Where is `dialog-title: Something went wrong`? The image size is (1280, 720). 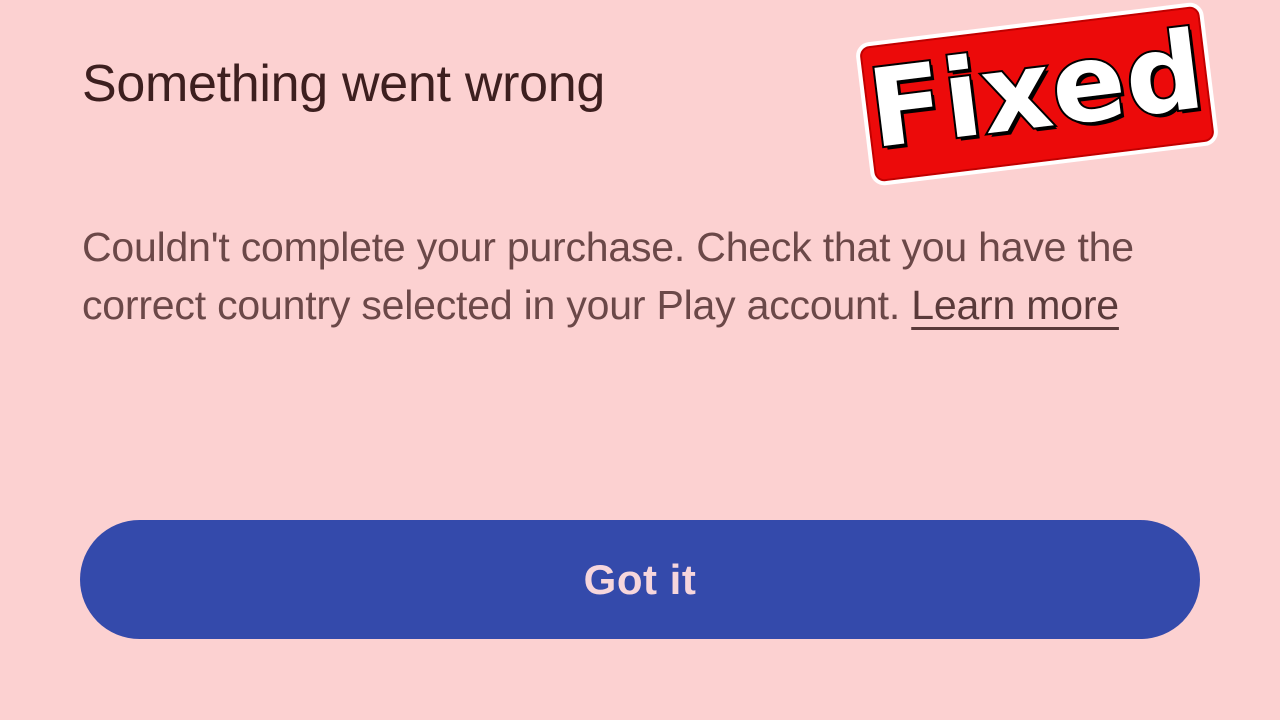 dialog-title: Something went wrong is located at coordinates (343, 84).